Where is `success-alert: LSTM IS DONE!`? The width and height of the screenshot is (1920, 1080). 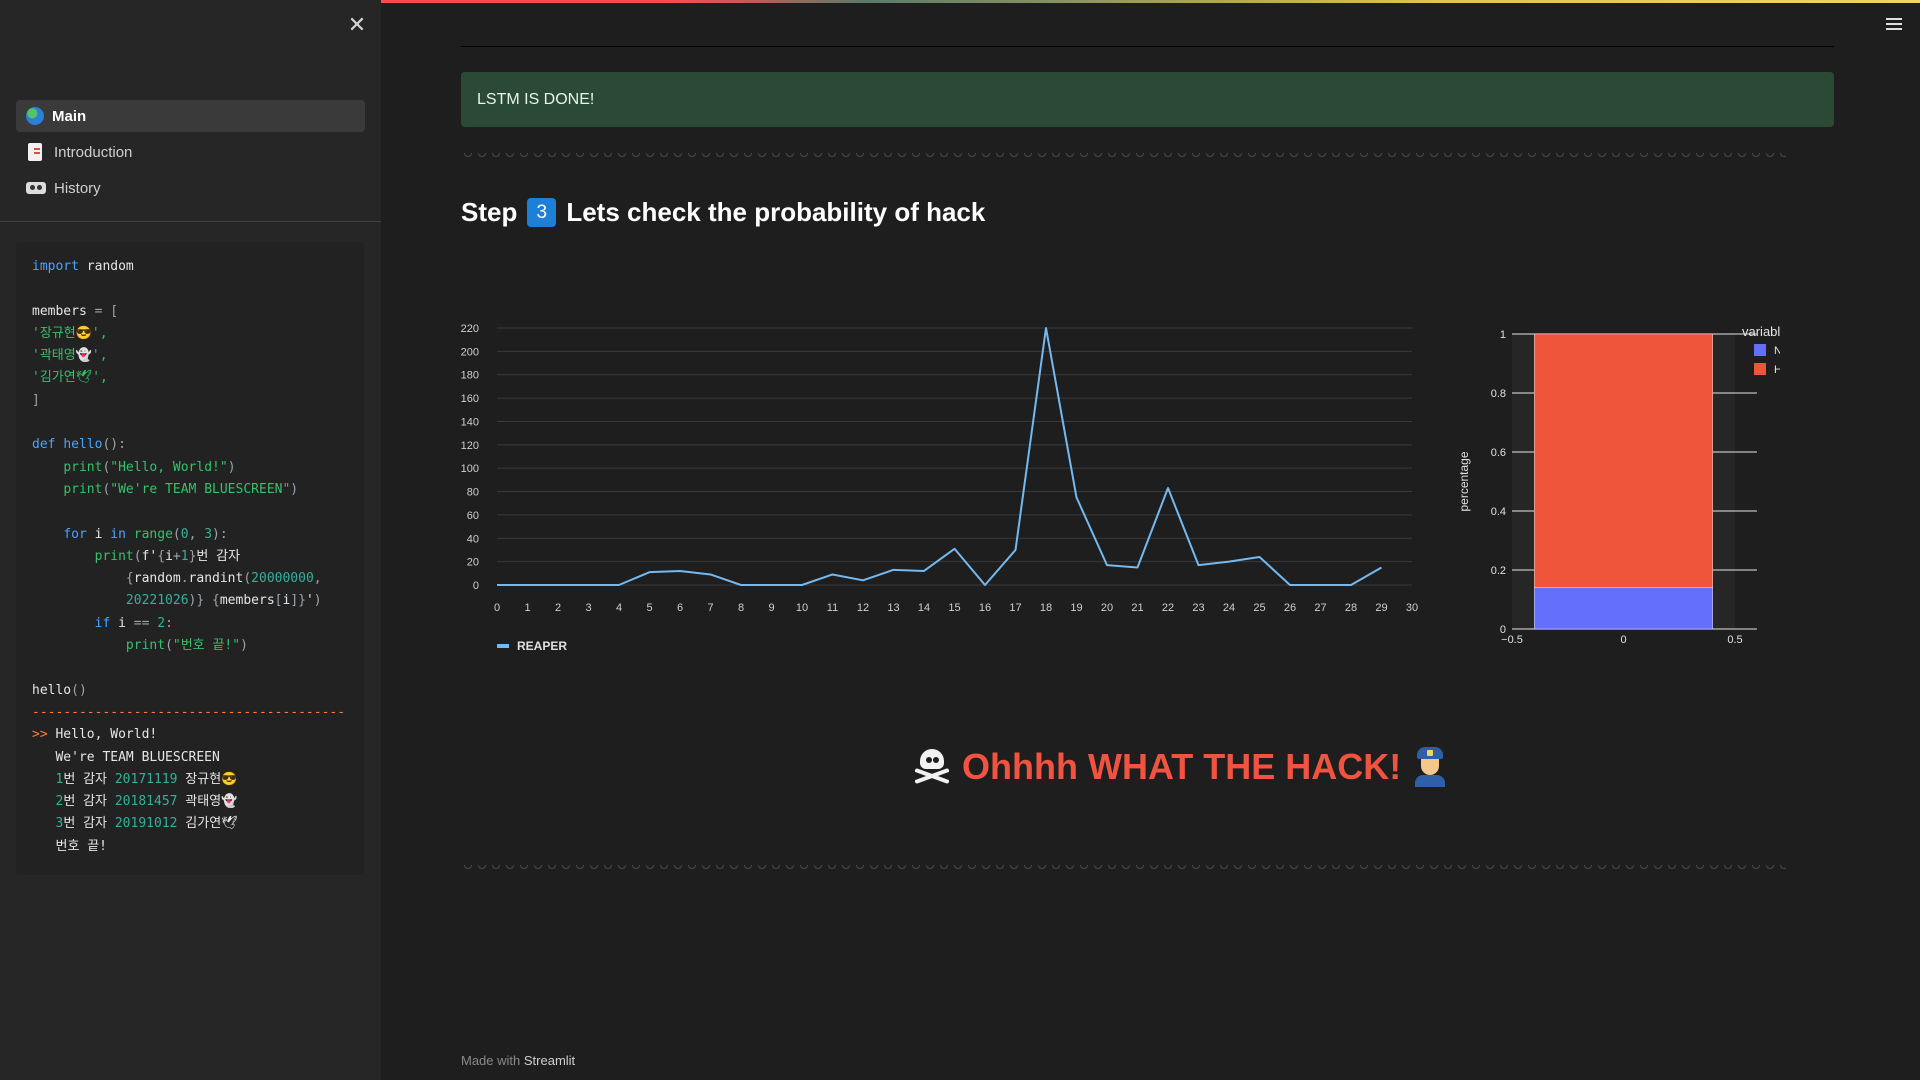
success-alert: LSTM IS DONE! is located at coordinates (1147, 99).